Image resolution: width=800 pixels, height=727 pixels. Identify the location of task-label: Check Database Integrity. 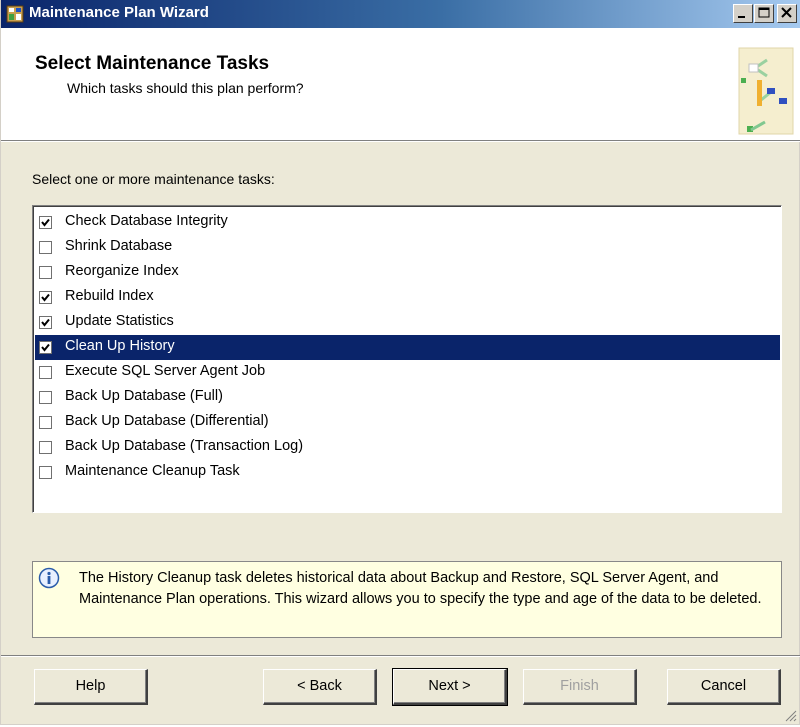
(146, 221).